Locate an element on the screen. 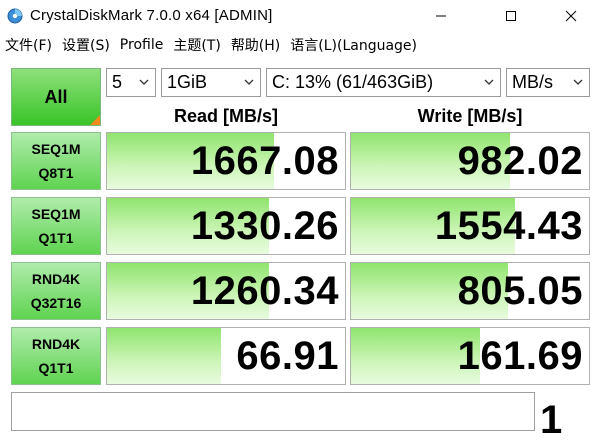 This screenshot has width=601, height=443. all-button: All is located at coordinates (56, 97).